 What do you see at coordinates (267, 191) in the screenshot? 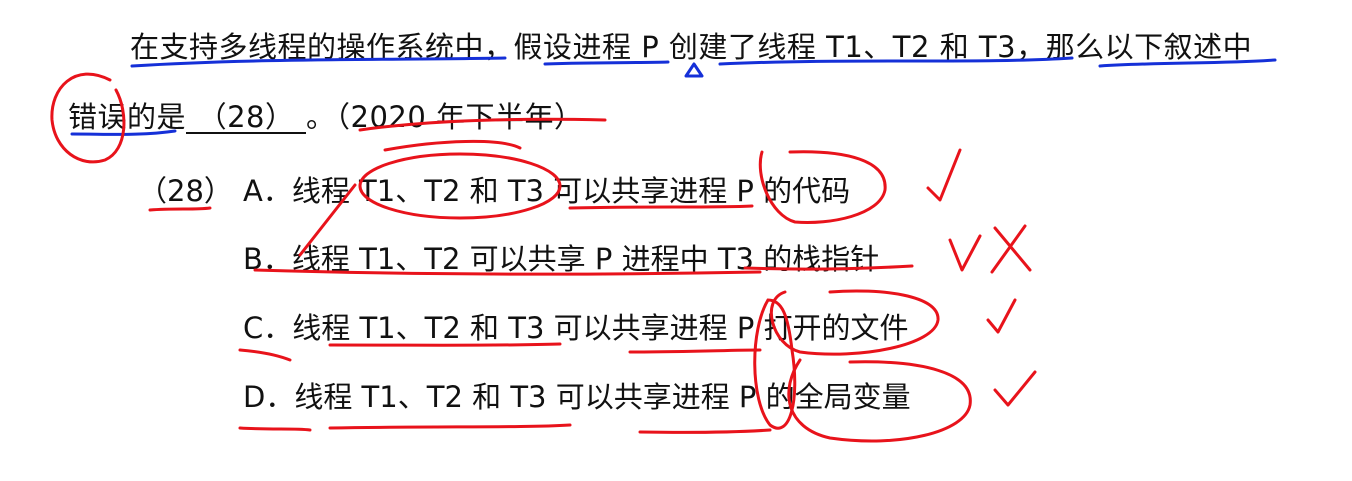
I see `option-a-letter: A．` at bounding box center [267, 191].